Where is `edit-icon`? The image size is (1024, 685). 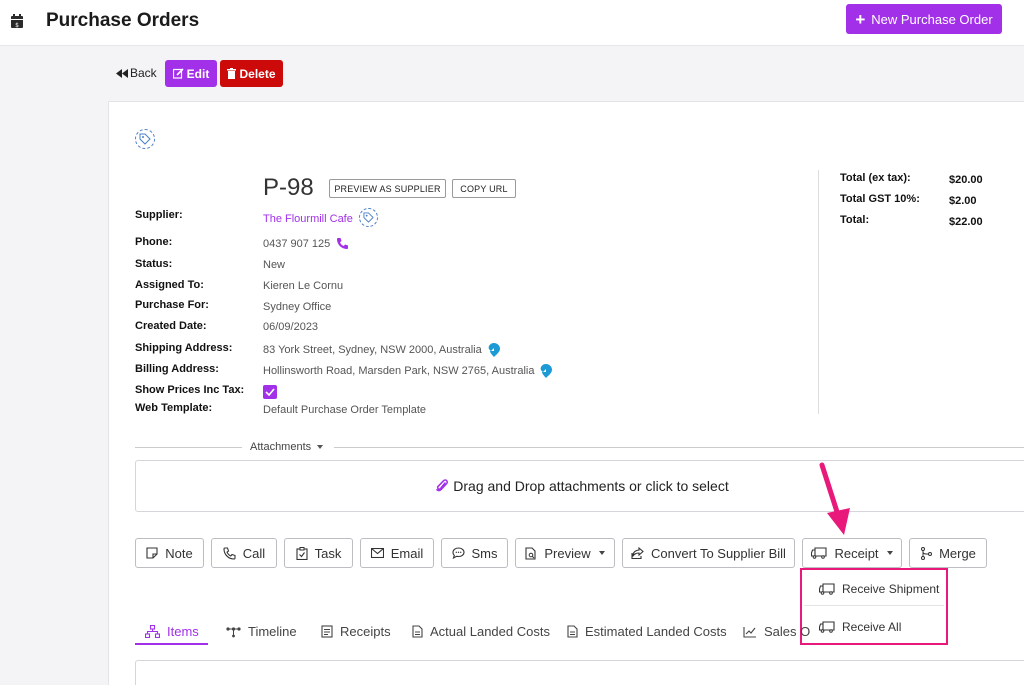
edit-icon is located at coordinates (178, 73).